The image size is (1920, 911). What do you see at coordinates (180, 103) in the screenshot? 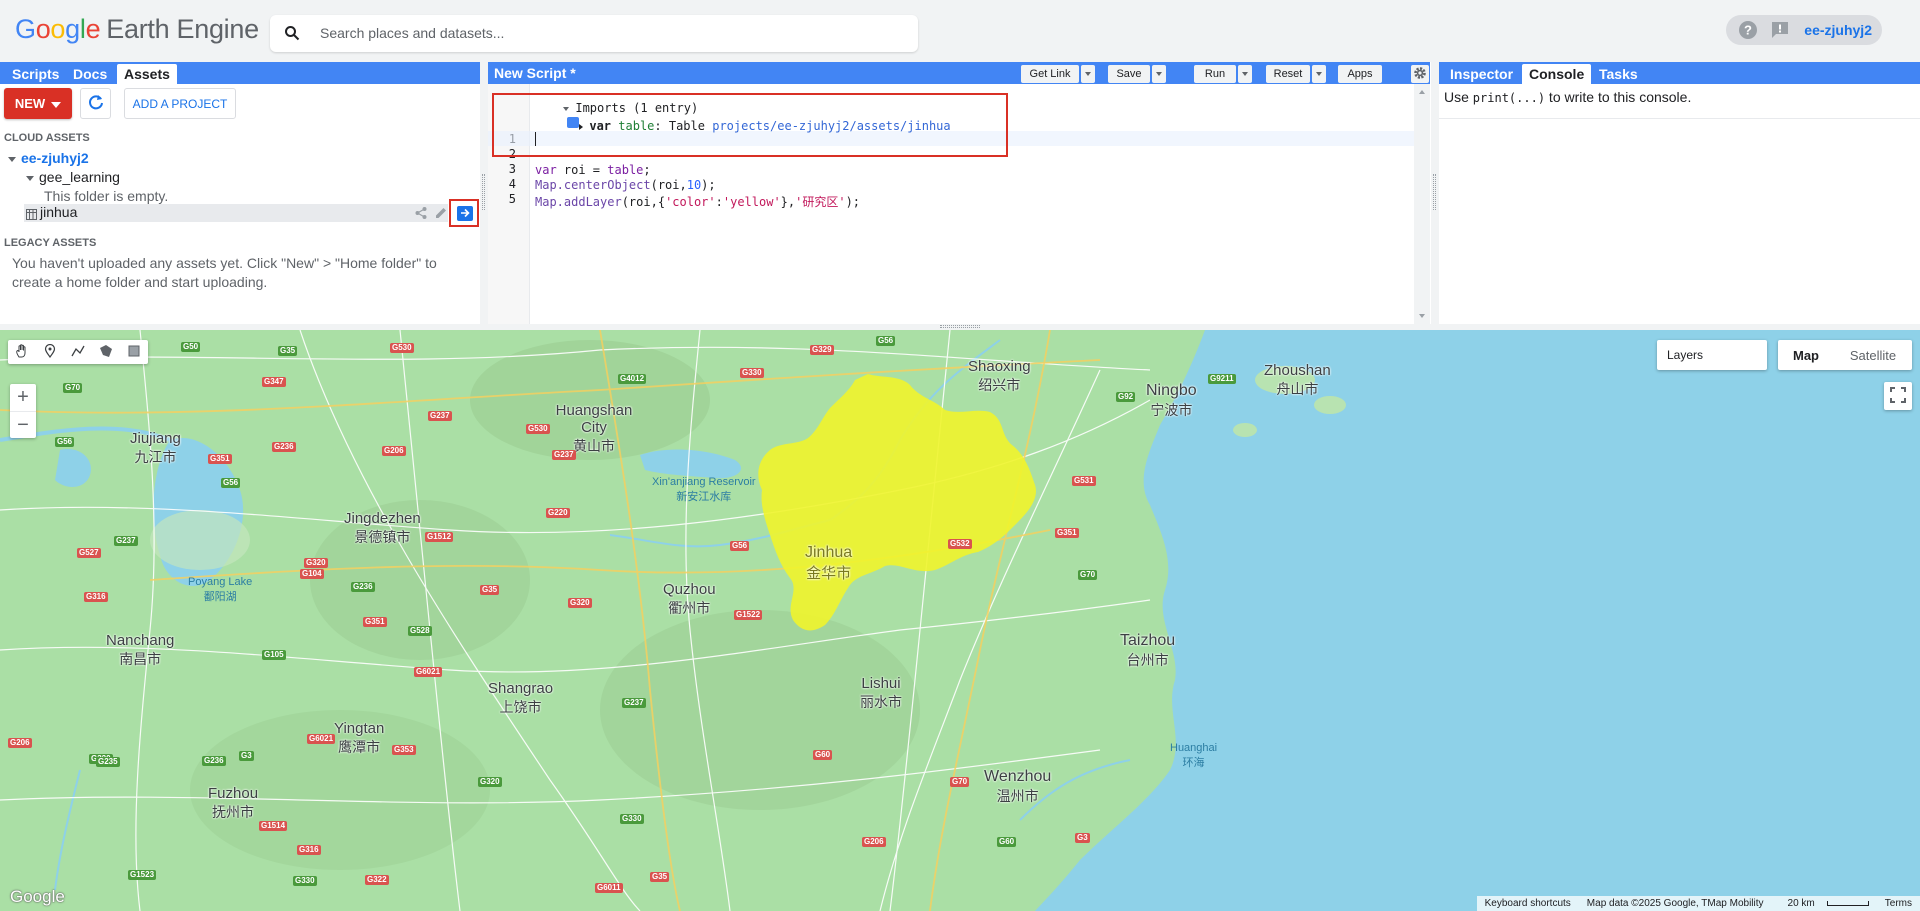
I see `add-project-button: ADD A PROJECT` at bounding box center [180, 103].